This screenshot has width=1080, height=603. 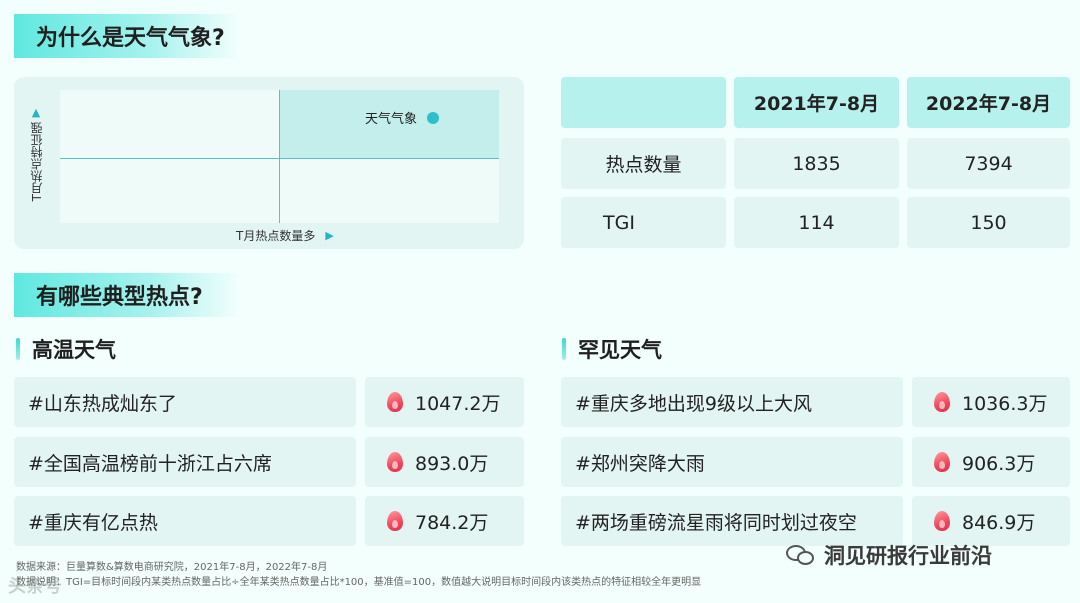 I want to click on quadrant-point: 天气气象, so click(x=402, y=117).